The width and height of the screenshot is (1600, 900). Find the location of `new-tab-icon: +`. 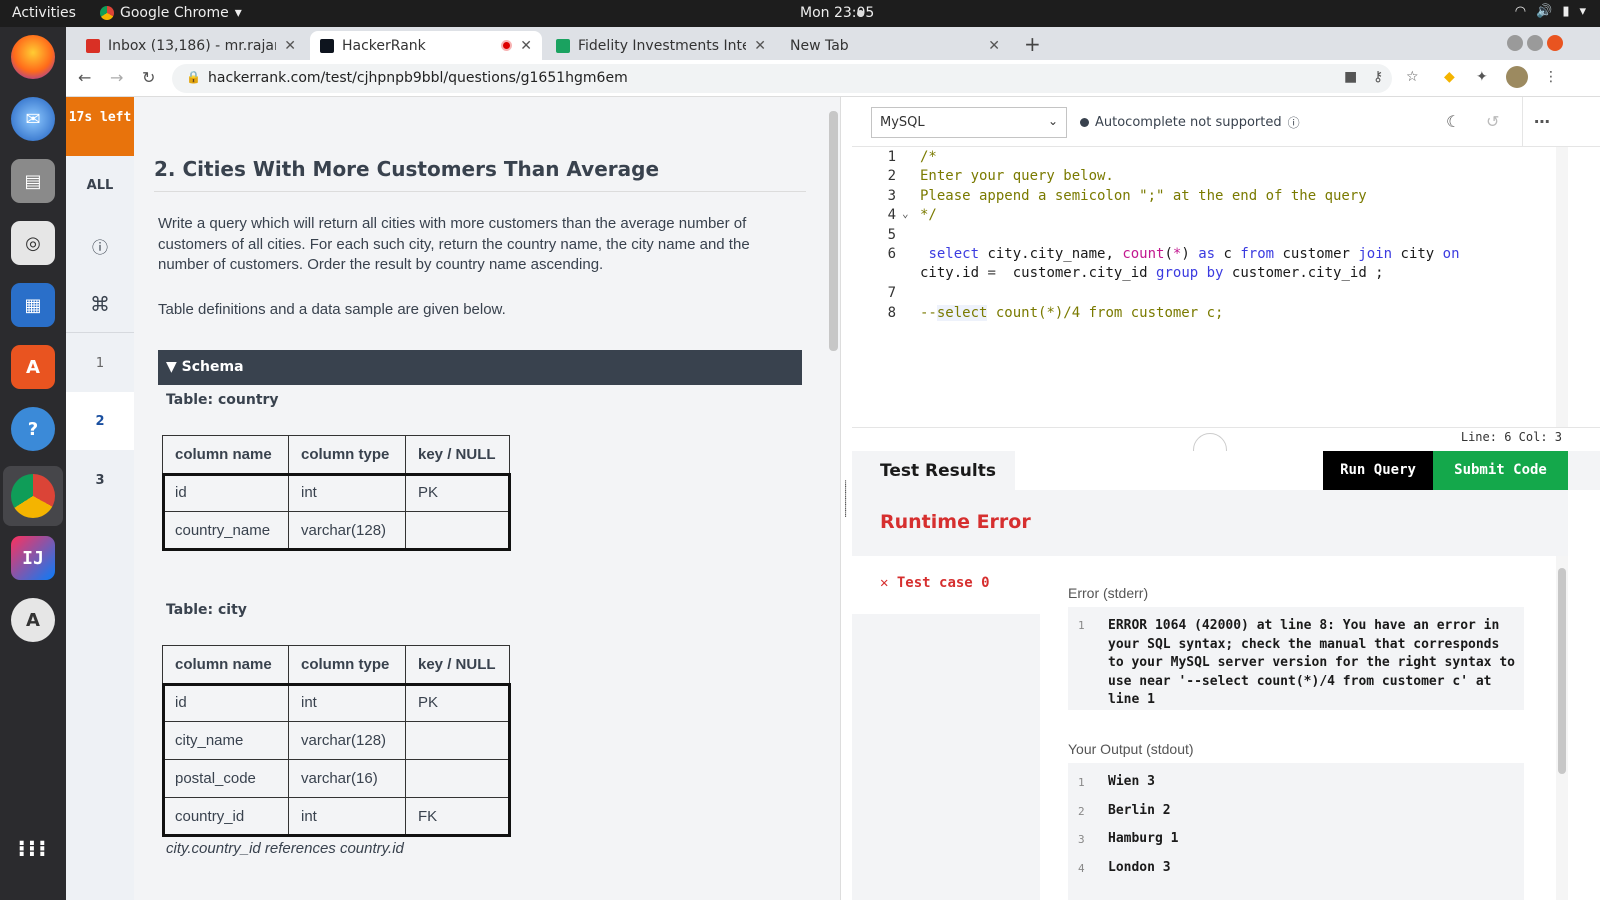

new-tab-icon: + is located at coordinates (1032, 44).